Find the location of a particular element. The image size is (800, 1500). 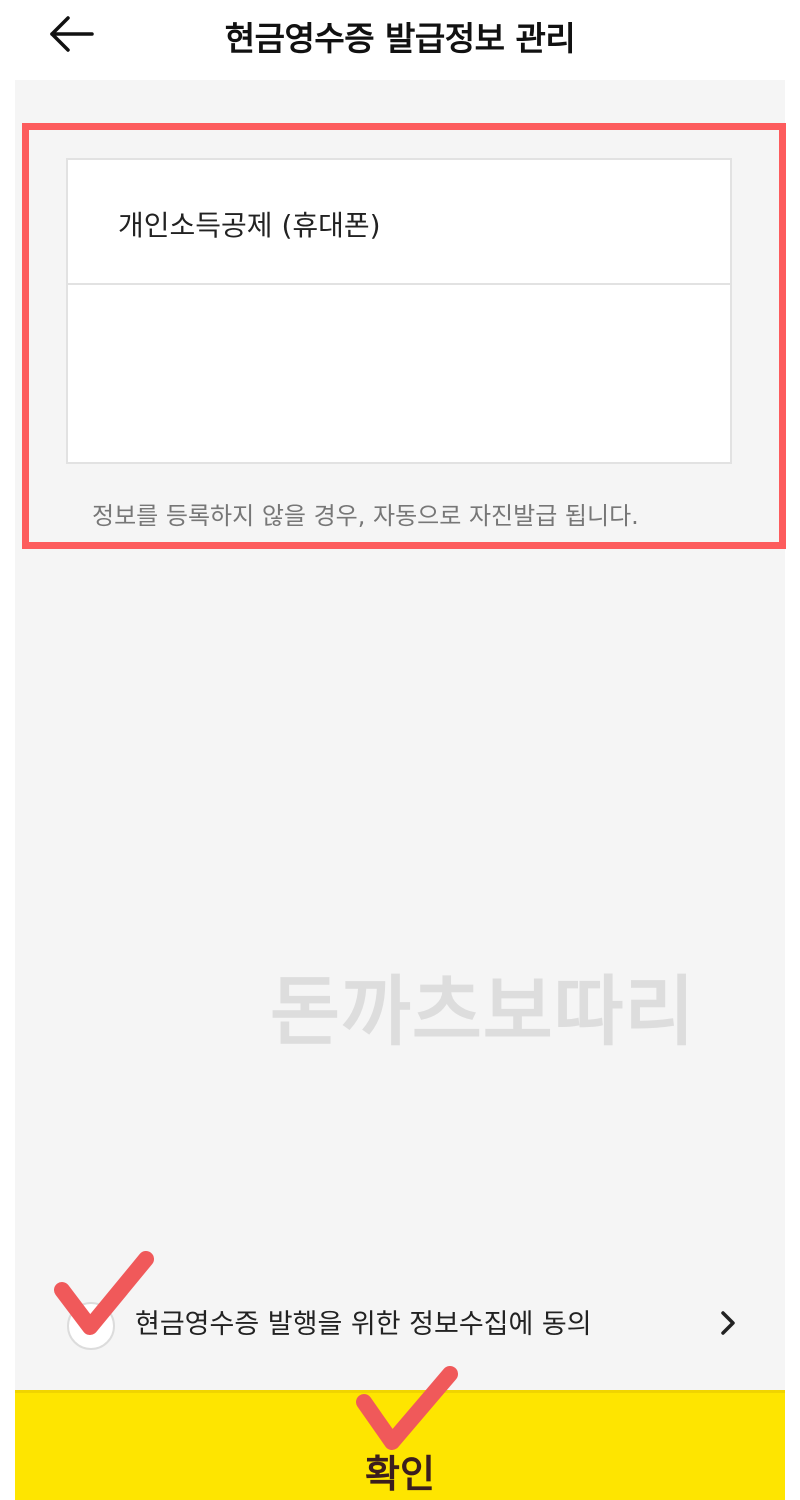

agreement-row: 현금영수증 발행을 위한 정보수집에 동의 is located at coordinates (400, 1320).